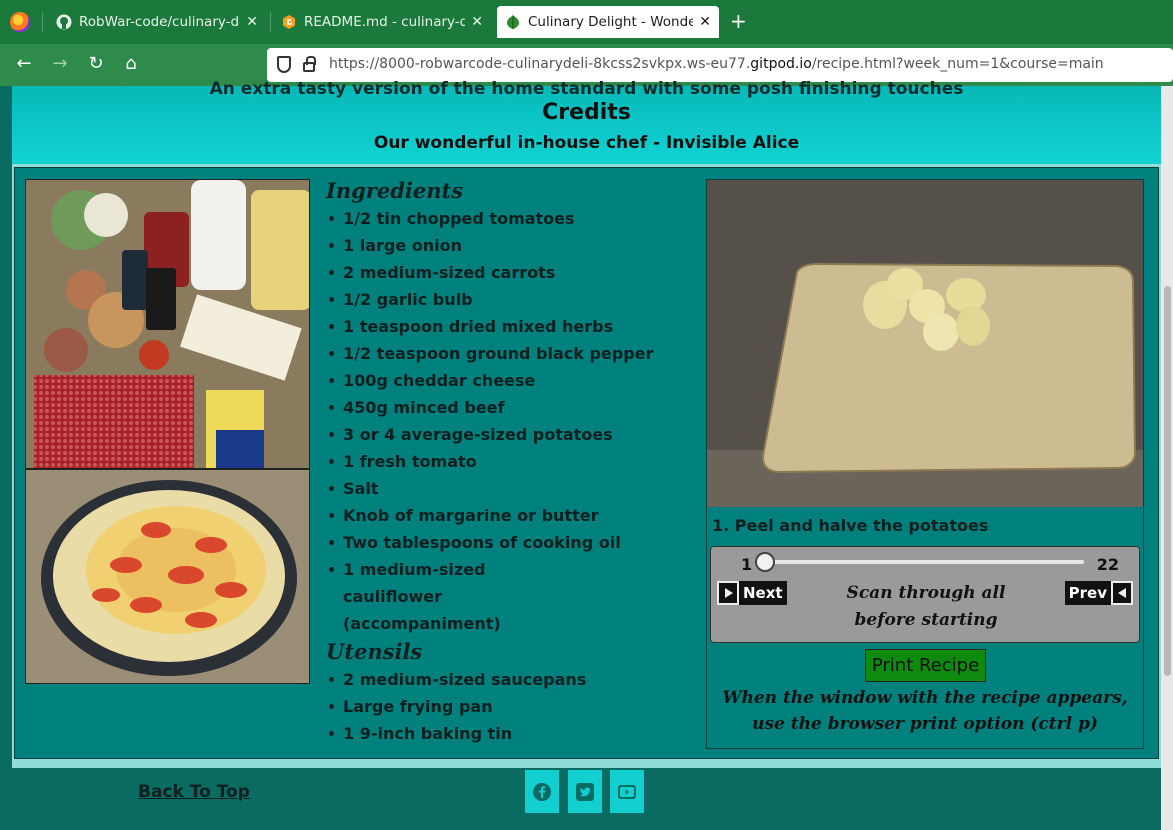 Image resolution: width=1173 pixels, height=830 pixels. I want to click on tab-label: Culinary Delight - Wonderfu, so click(611, 22).